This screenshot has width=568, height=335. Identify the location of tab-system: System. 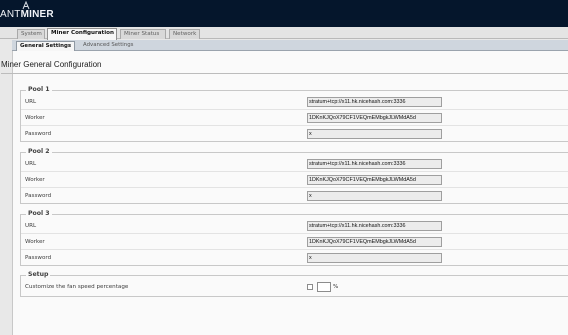
(31, 34).